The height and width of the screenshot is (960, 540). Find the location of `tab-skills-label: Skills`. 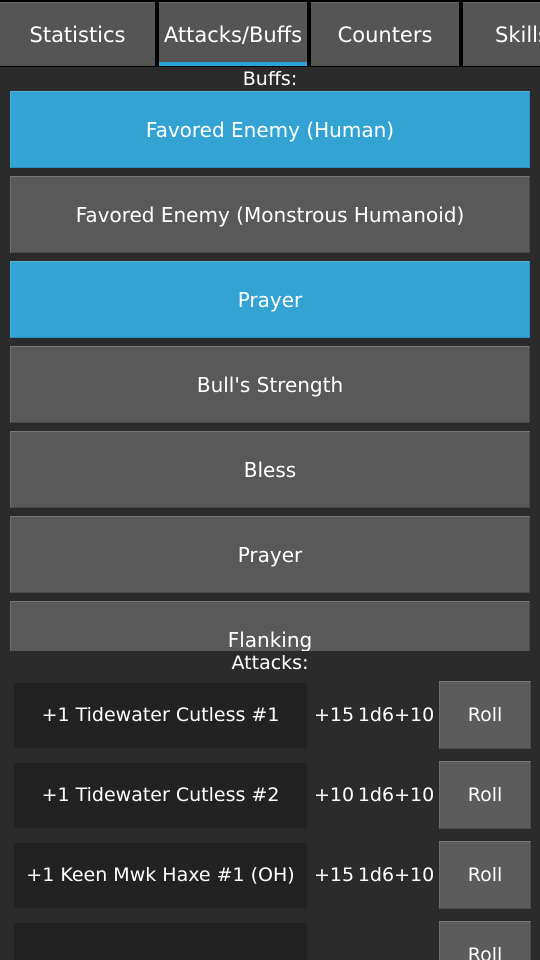

tab-skills-label: Skills is located at coordinates (517, 34).